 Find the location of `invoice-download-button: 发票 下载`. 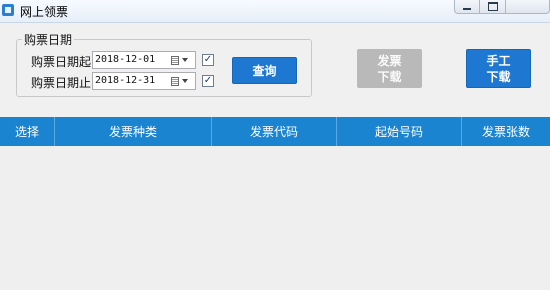

invoice-download-button: 发票 下载 is located at coordinates (389, 68).